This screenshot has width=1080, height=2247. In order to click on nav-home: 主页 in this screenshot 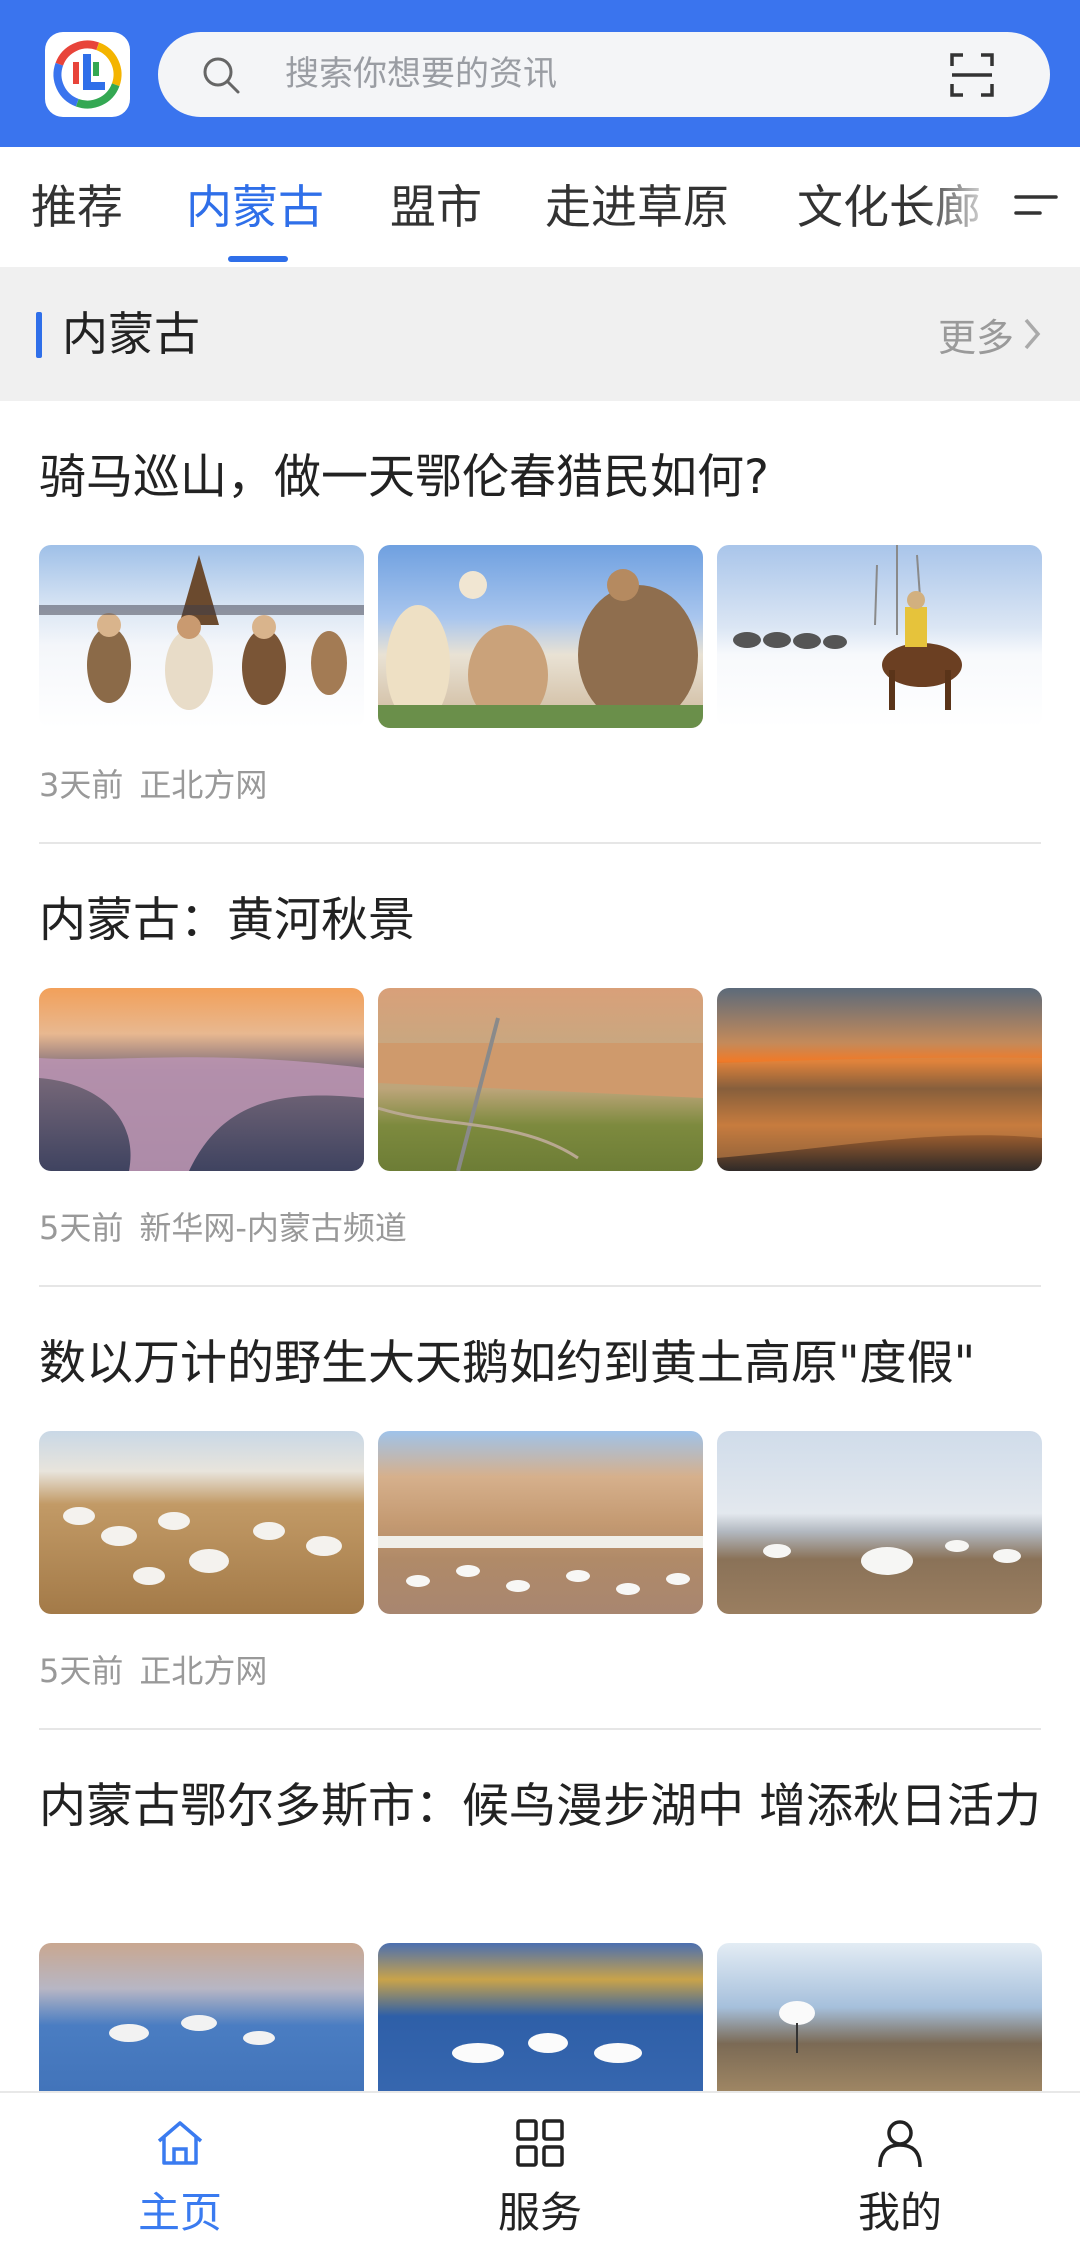, I will do `click(180, 2170)`.